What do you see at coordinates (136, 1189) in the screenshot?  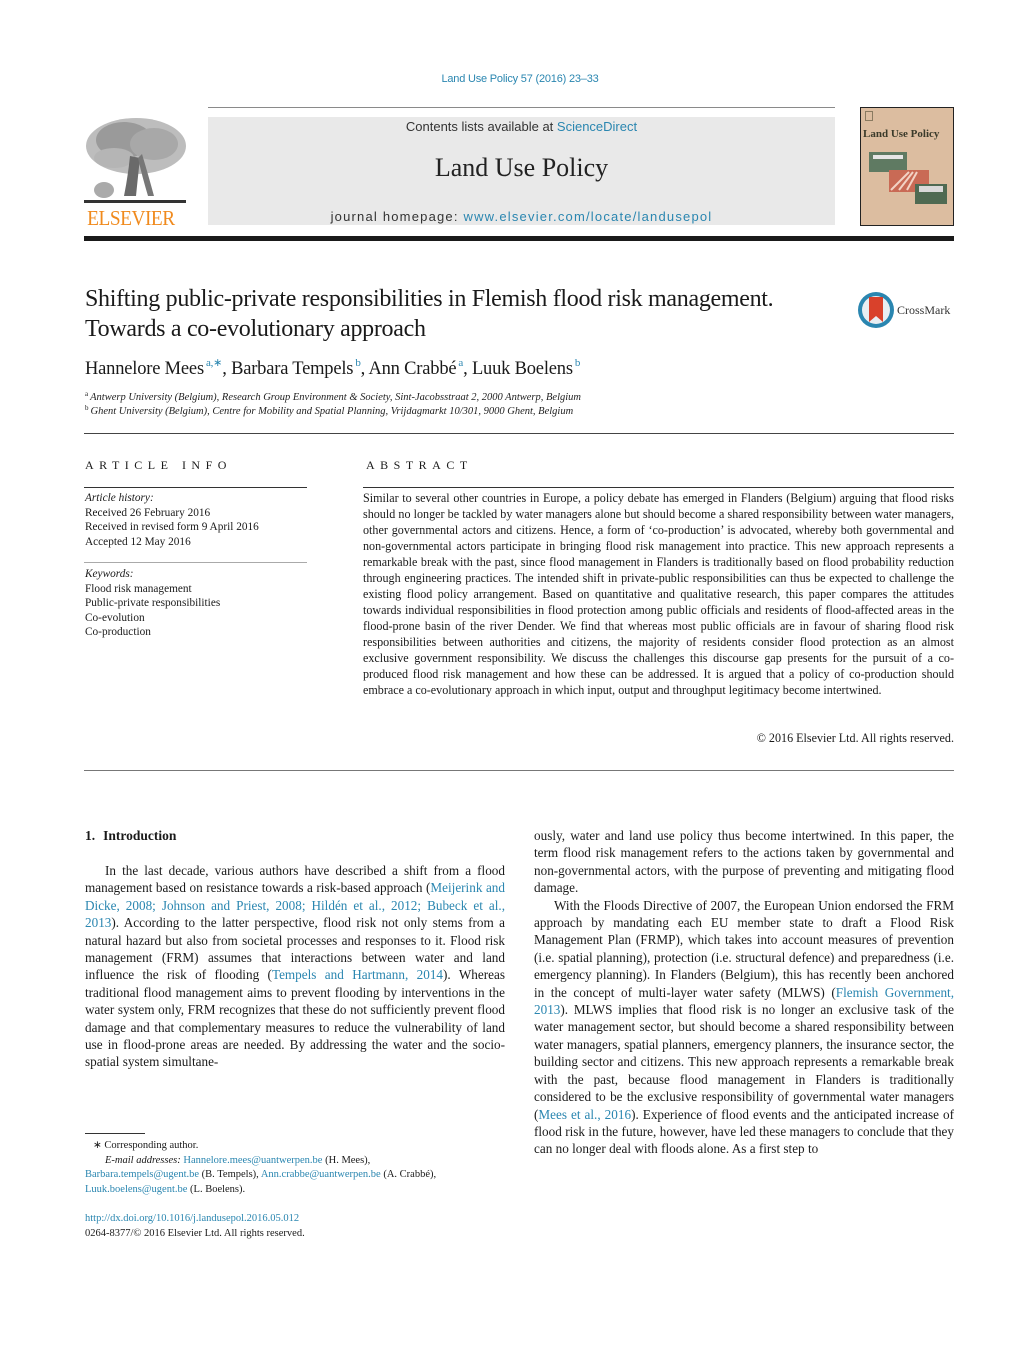 I see `email-link: Luuk.boelens@ugent.be` at bounding box center [136, 1189].